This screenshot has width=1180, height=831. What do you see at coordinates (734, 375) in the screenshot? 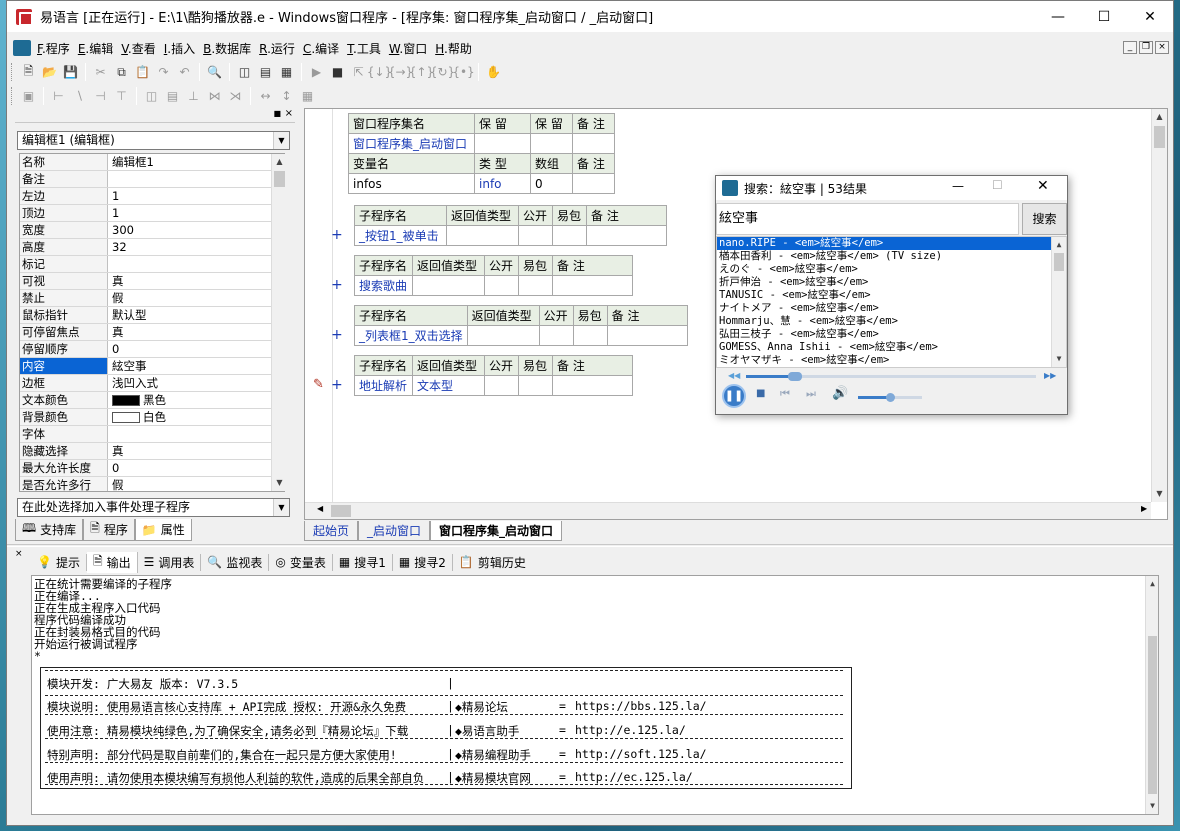
I see `rewind-icon: ◀◀` at bounding box center [734, 375].